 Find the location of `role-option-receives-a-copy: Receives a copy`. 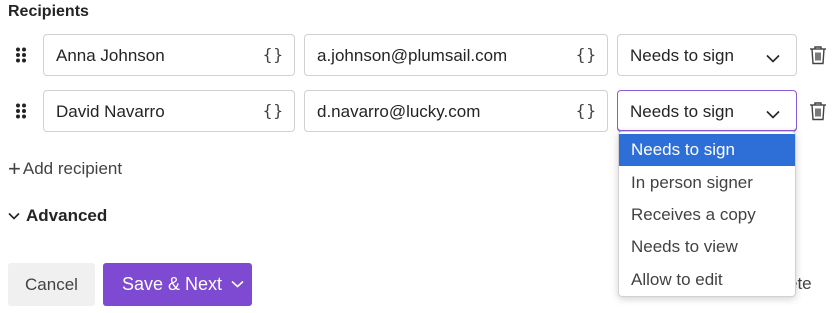

role-option-receives-a-copy: Receives a copy is located at coordinates (707, 215).